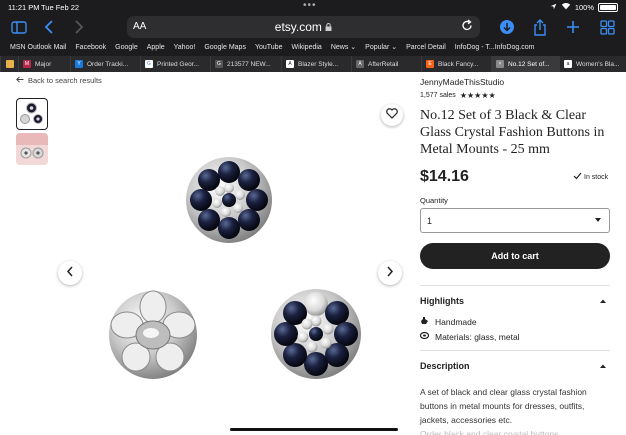 This screenshot has height=435, width=626. What do you see at coordinates (590, 177) in the screenshot?
I see `stock-status: In stock` at bounding box center [590, 177].